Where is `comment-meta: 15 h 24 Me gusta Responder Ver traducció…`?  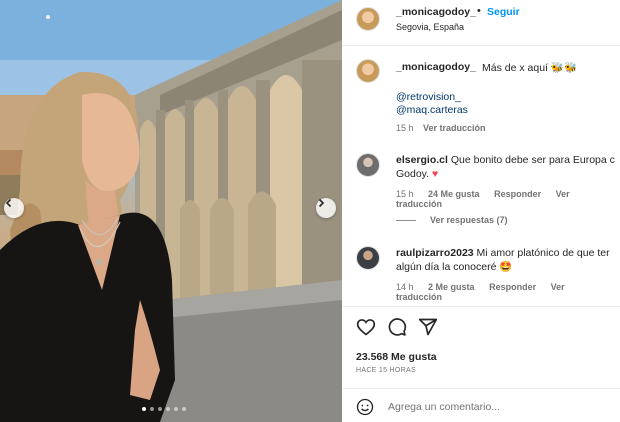 comment-meta: 15 h 24 Me gusta Responder Ver traducció… is located at coordinates (508, 199).